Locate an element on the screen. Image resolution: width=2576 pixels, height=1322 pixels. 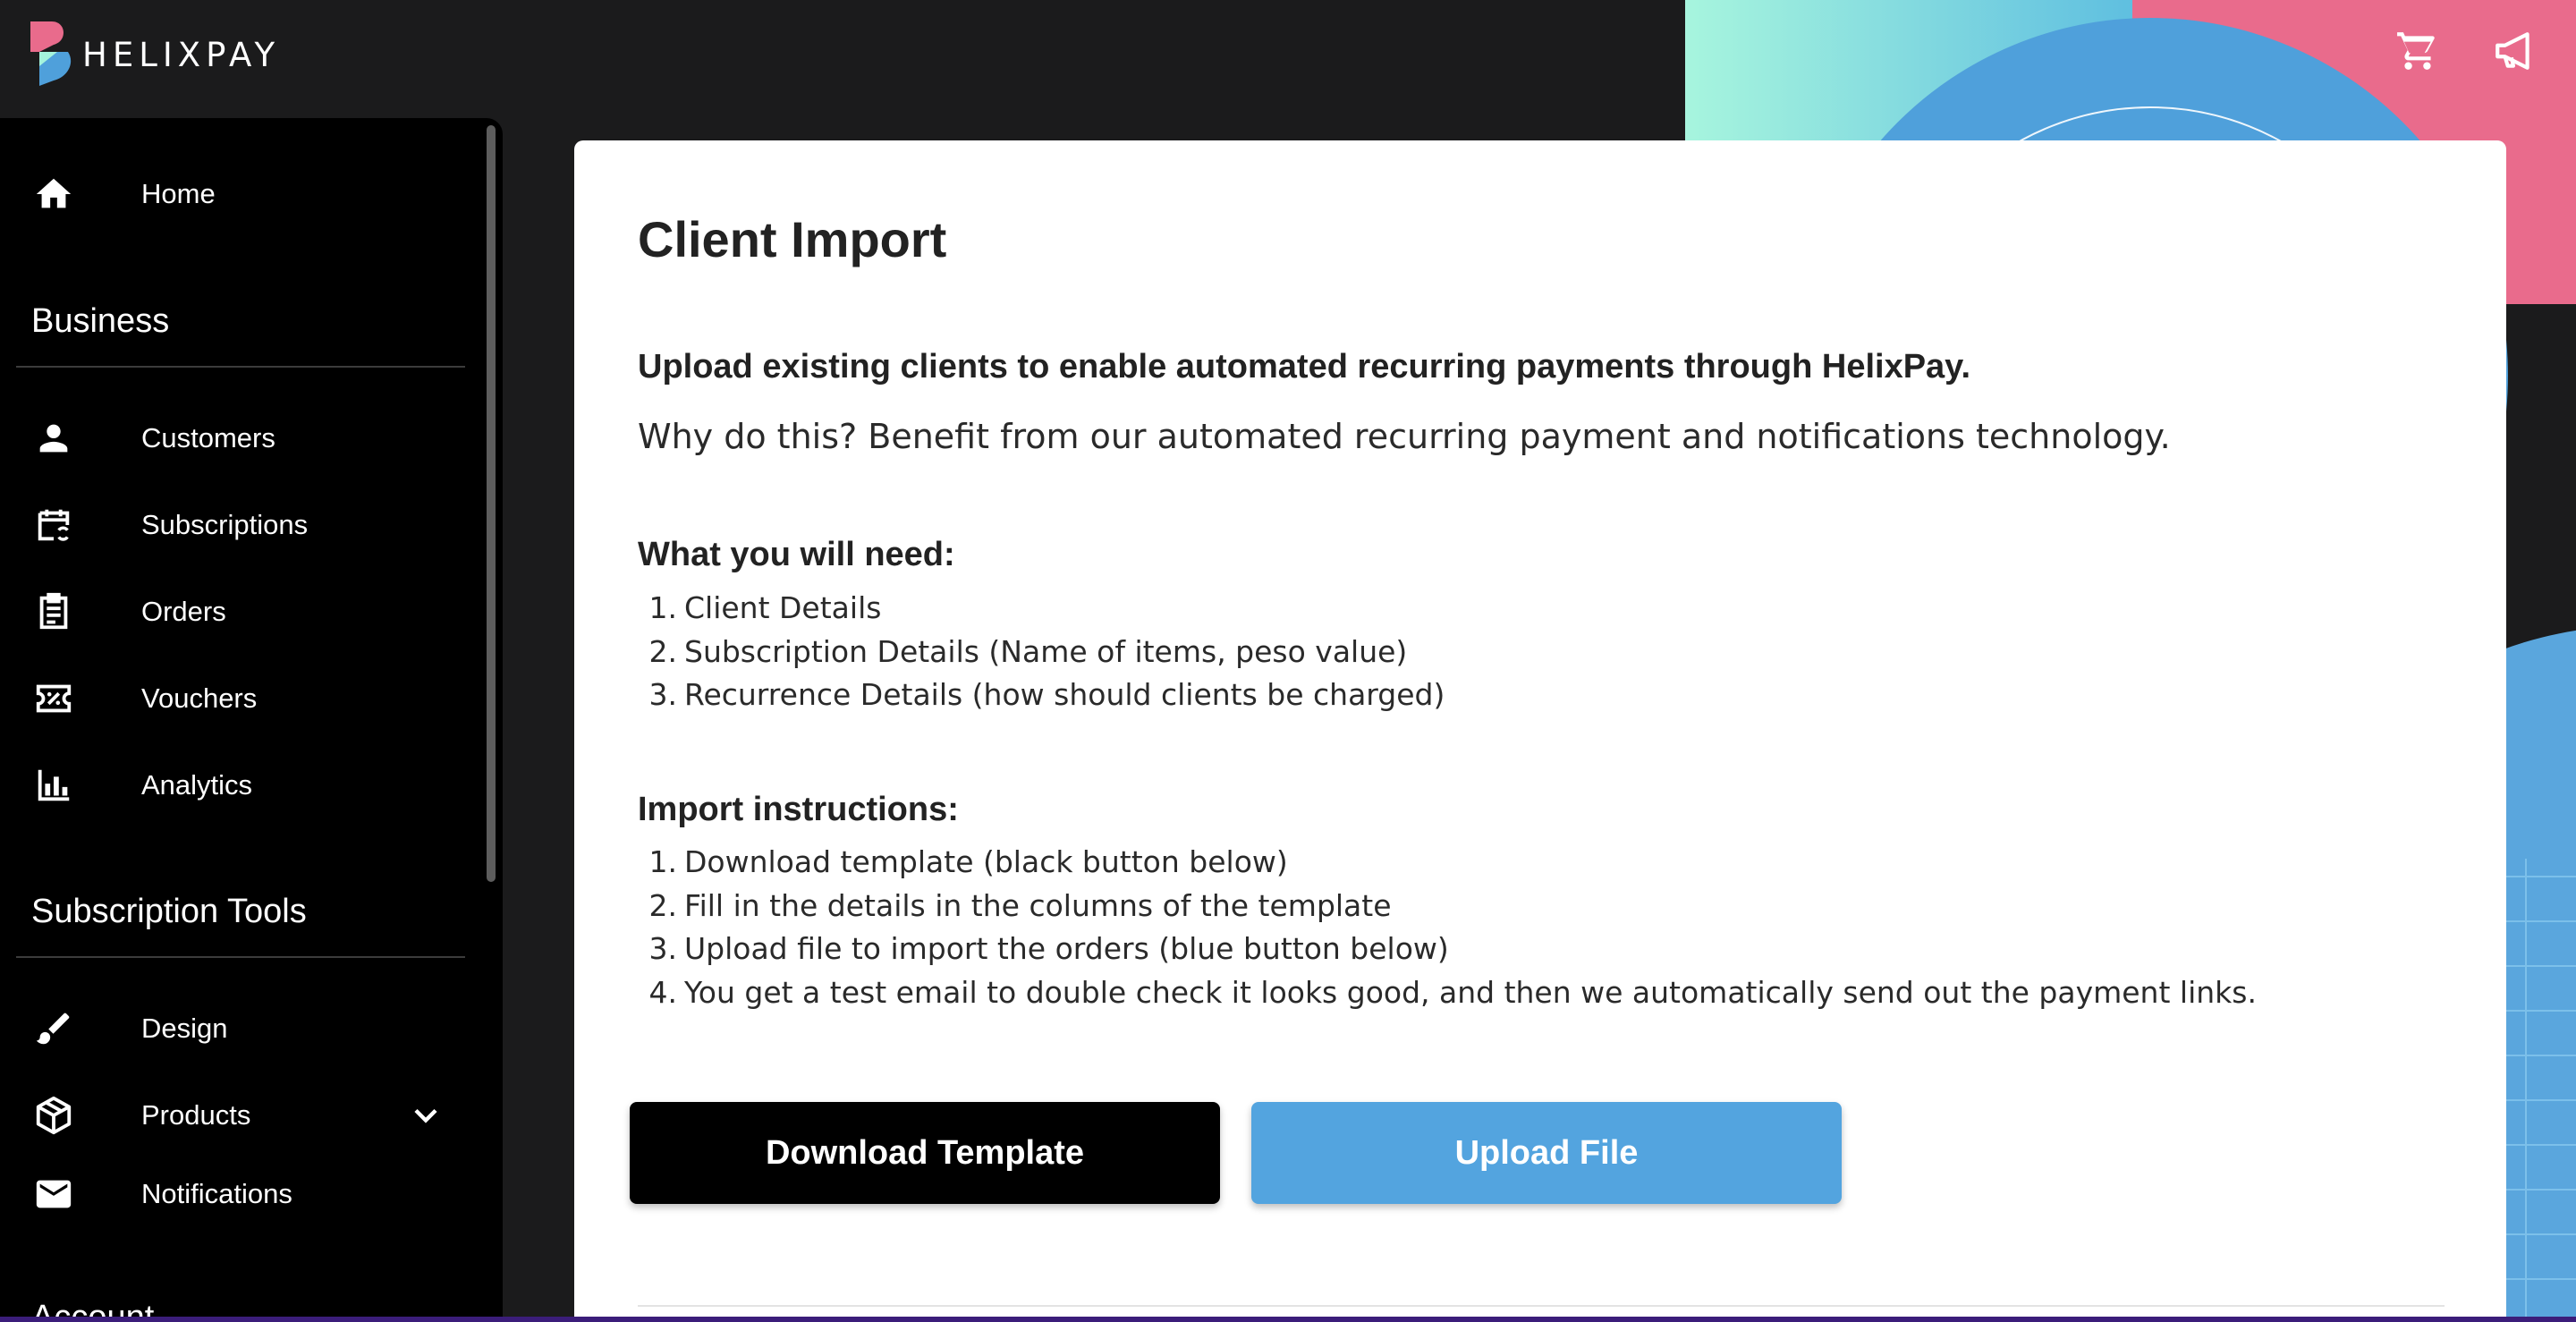
bar-chart-icon is located at coordinates (53, 786).